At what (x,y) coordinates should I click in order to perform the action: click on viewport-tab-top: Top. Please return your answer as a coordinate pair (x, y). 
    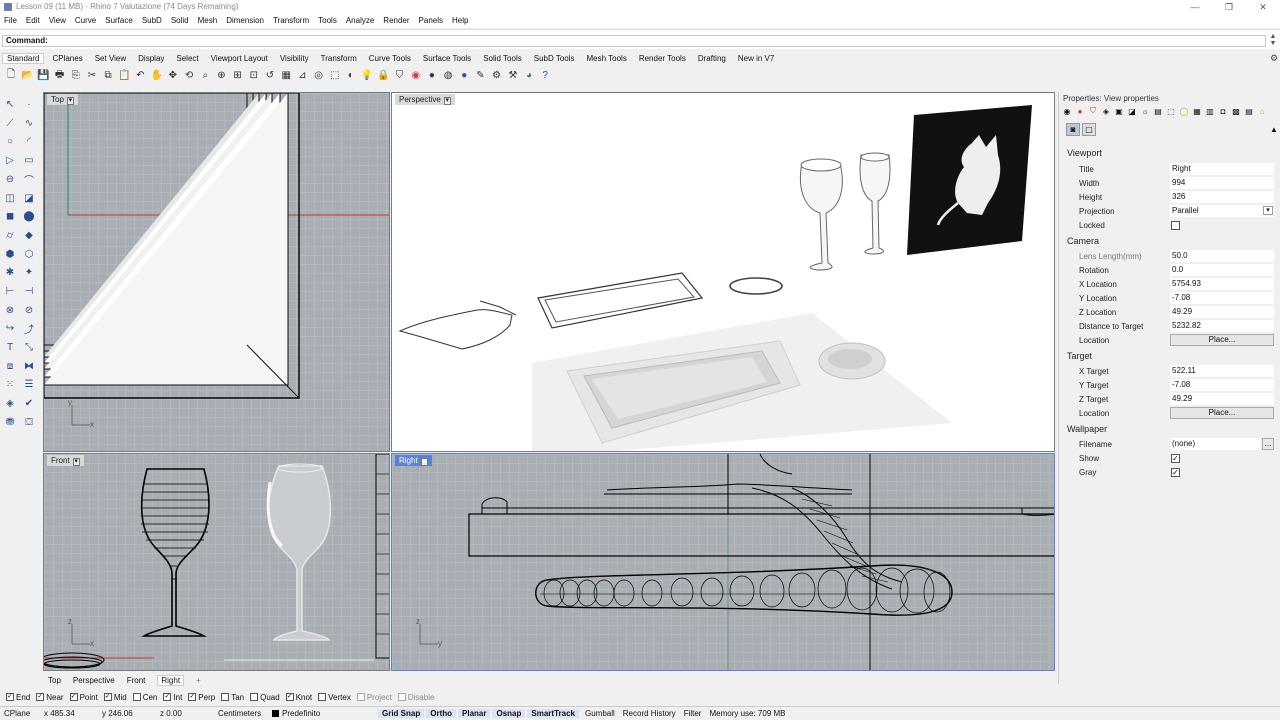
    Looking at the image, I should click on (54, 680).